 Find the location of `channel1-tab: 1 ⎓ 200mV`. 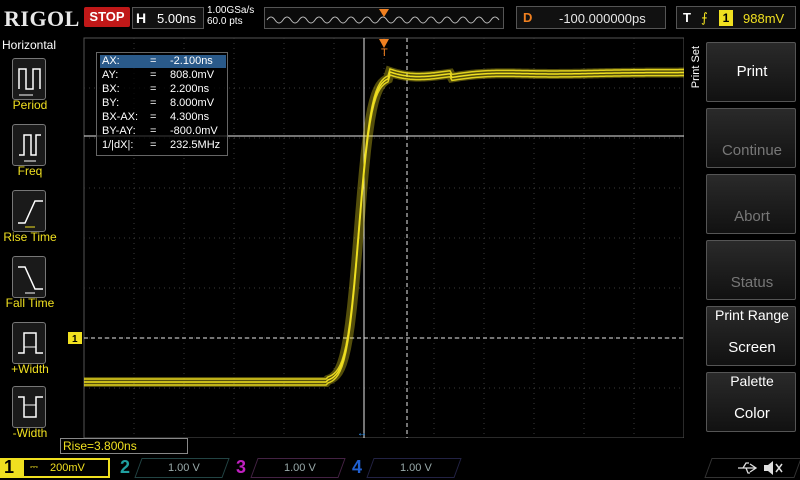

channel1-tab: 1 ⎓ 200mV is located at coordinates (55, 467).